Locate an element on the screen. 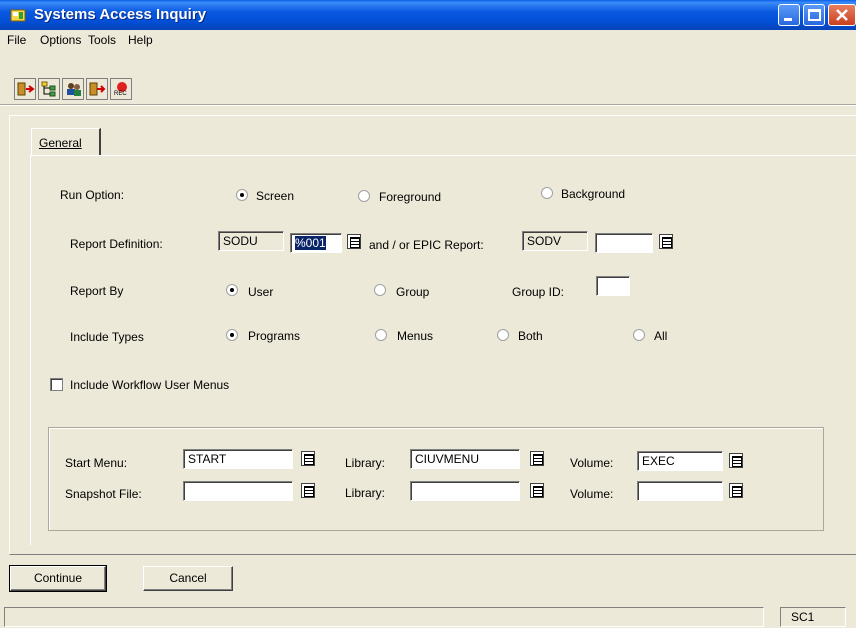 This screenshot has height=628, width=856. app-icon is located at coordinates (18, 15).